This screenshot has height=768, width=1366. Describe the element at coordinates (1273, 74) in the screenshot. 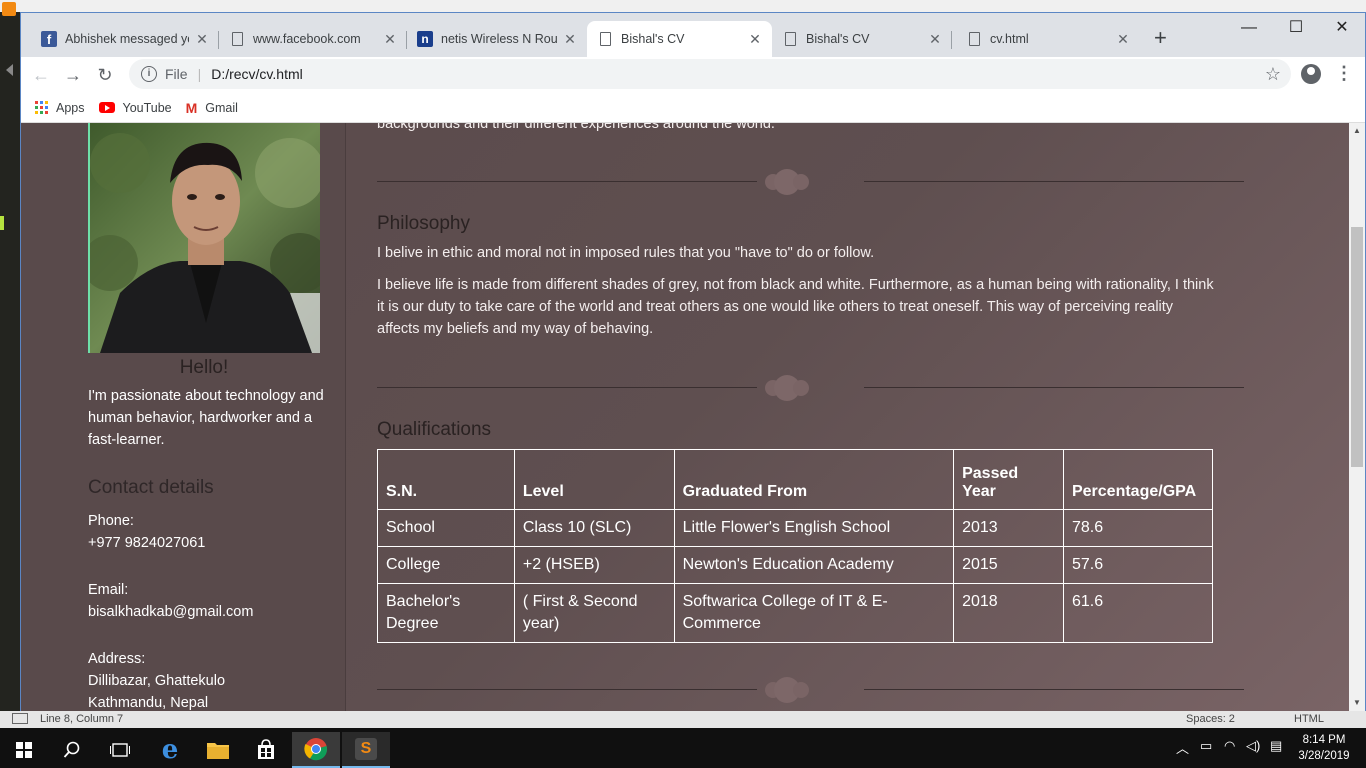

I see `bookmark-star-icon: ☆` at that location.